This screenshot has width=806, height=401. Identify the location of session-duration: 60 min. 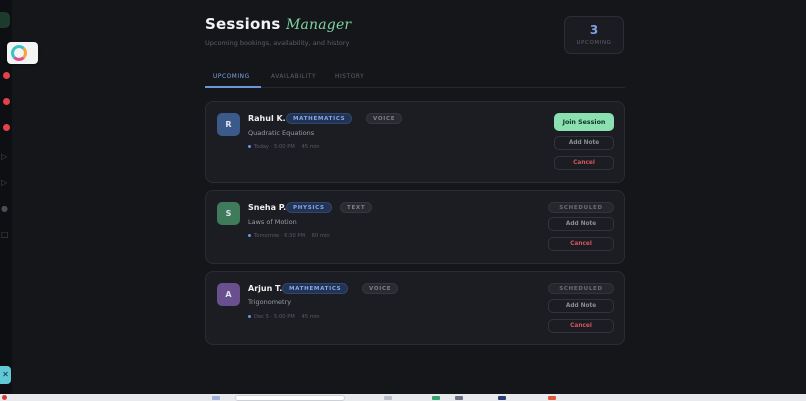
(320, 236).